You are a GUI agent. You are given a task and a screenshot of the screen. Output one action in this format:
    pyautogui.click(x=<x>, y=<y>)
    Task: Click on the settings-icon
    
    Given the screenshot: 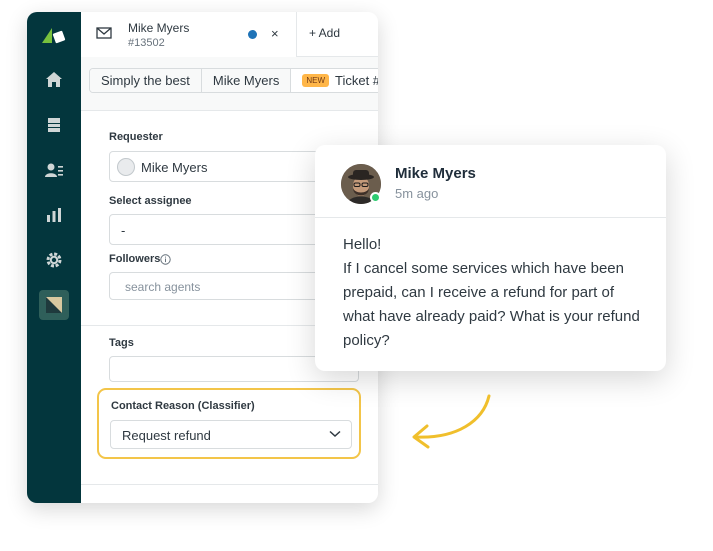 What is the action you would take?
    pyautogui.click(x=54, y=260)
    